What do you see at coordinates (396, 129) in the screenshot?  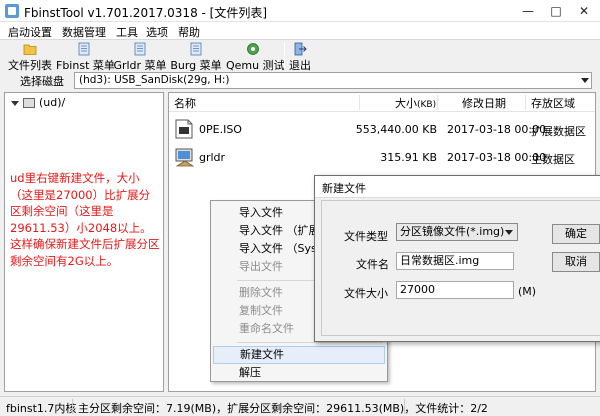 I see `row-size: 553,440.00 KB` at bounding box center [396, 129].